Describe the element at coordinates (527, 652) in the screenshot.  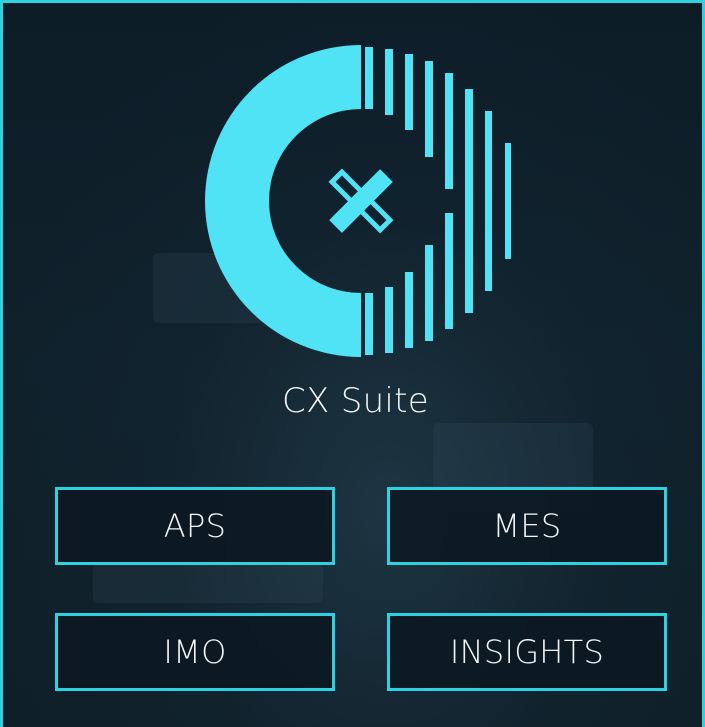
I see `insights-button: INSIGHTS` at that location.